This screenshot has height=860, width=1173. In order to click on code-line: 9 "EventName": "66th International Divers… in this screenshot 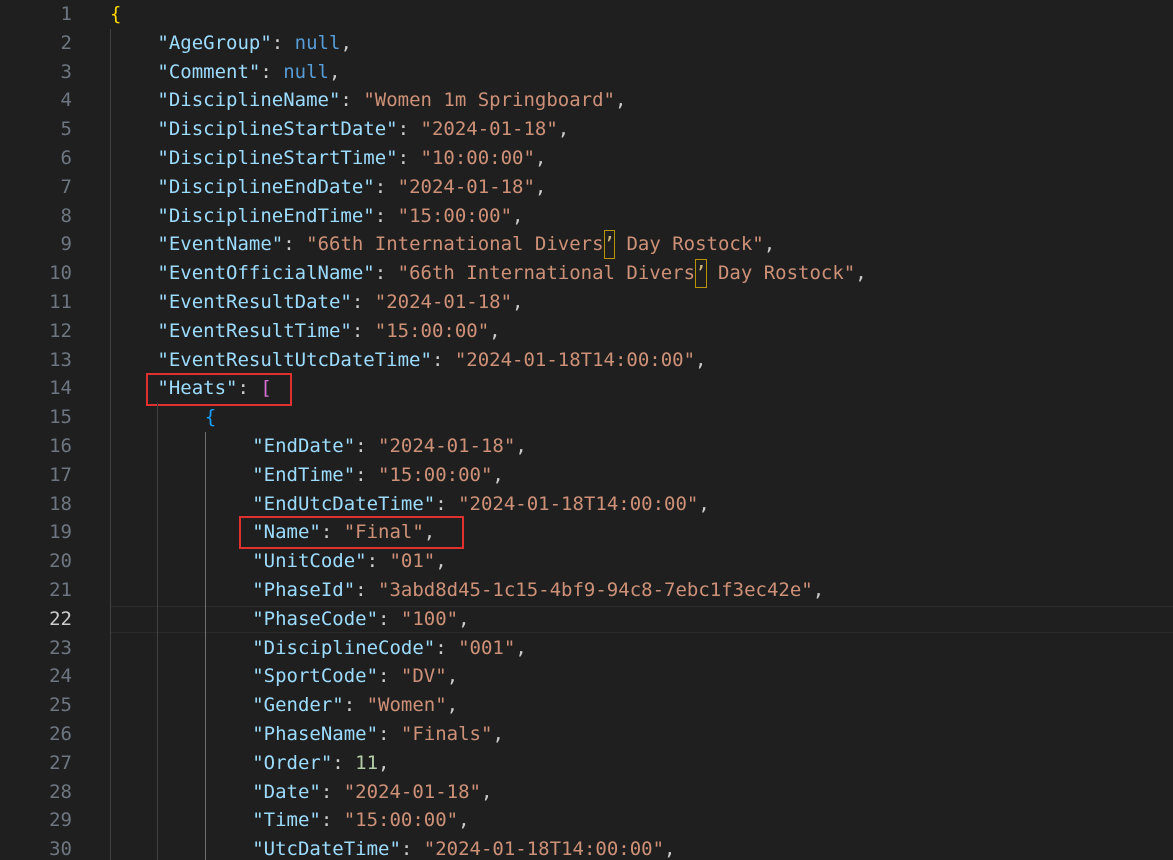, I will do `click(586, 245)`.